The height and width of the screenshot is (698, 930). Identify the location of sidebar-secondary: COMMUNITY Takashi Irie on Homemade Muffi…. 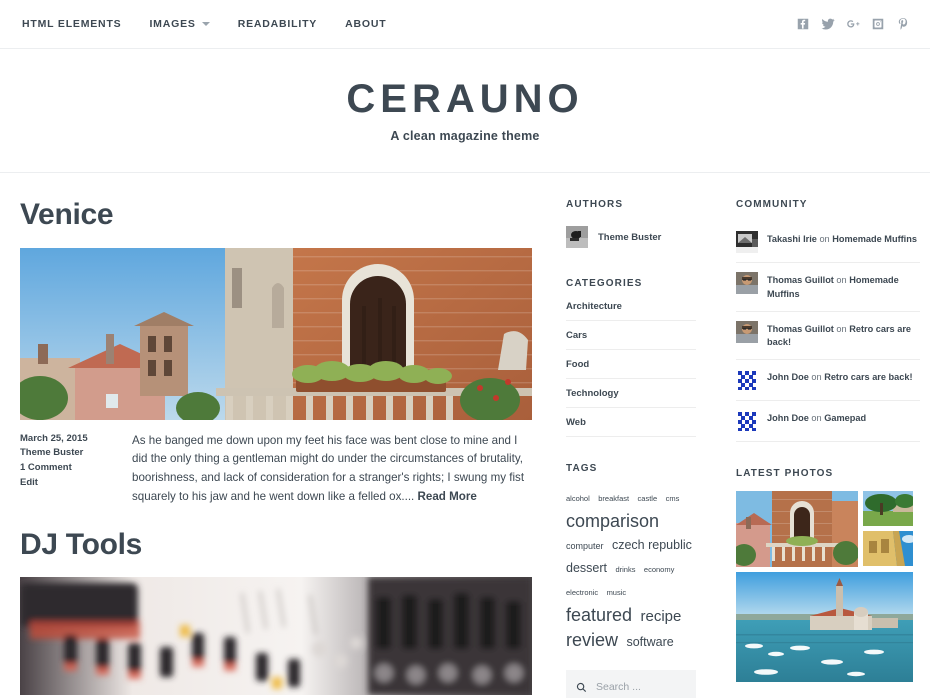
(828, 448).